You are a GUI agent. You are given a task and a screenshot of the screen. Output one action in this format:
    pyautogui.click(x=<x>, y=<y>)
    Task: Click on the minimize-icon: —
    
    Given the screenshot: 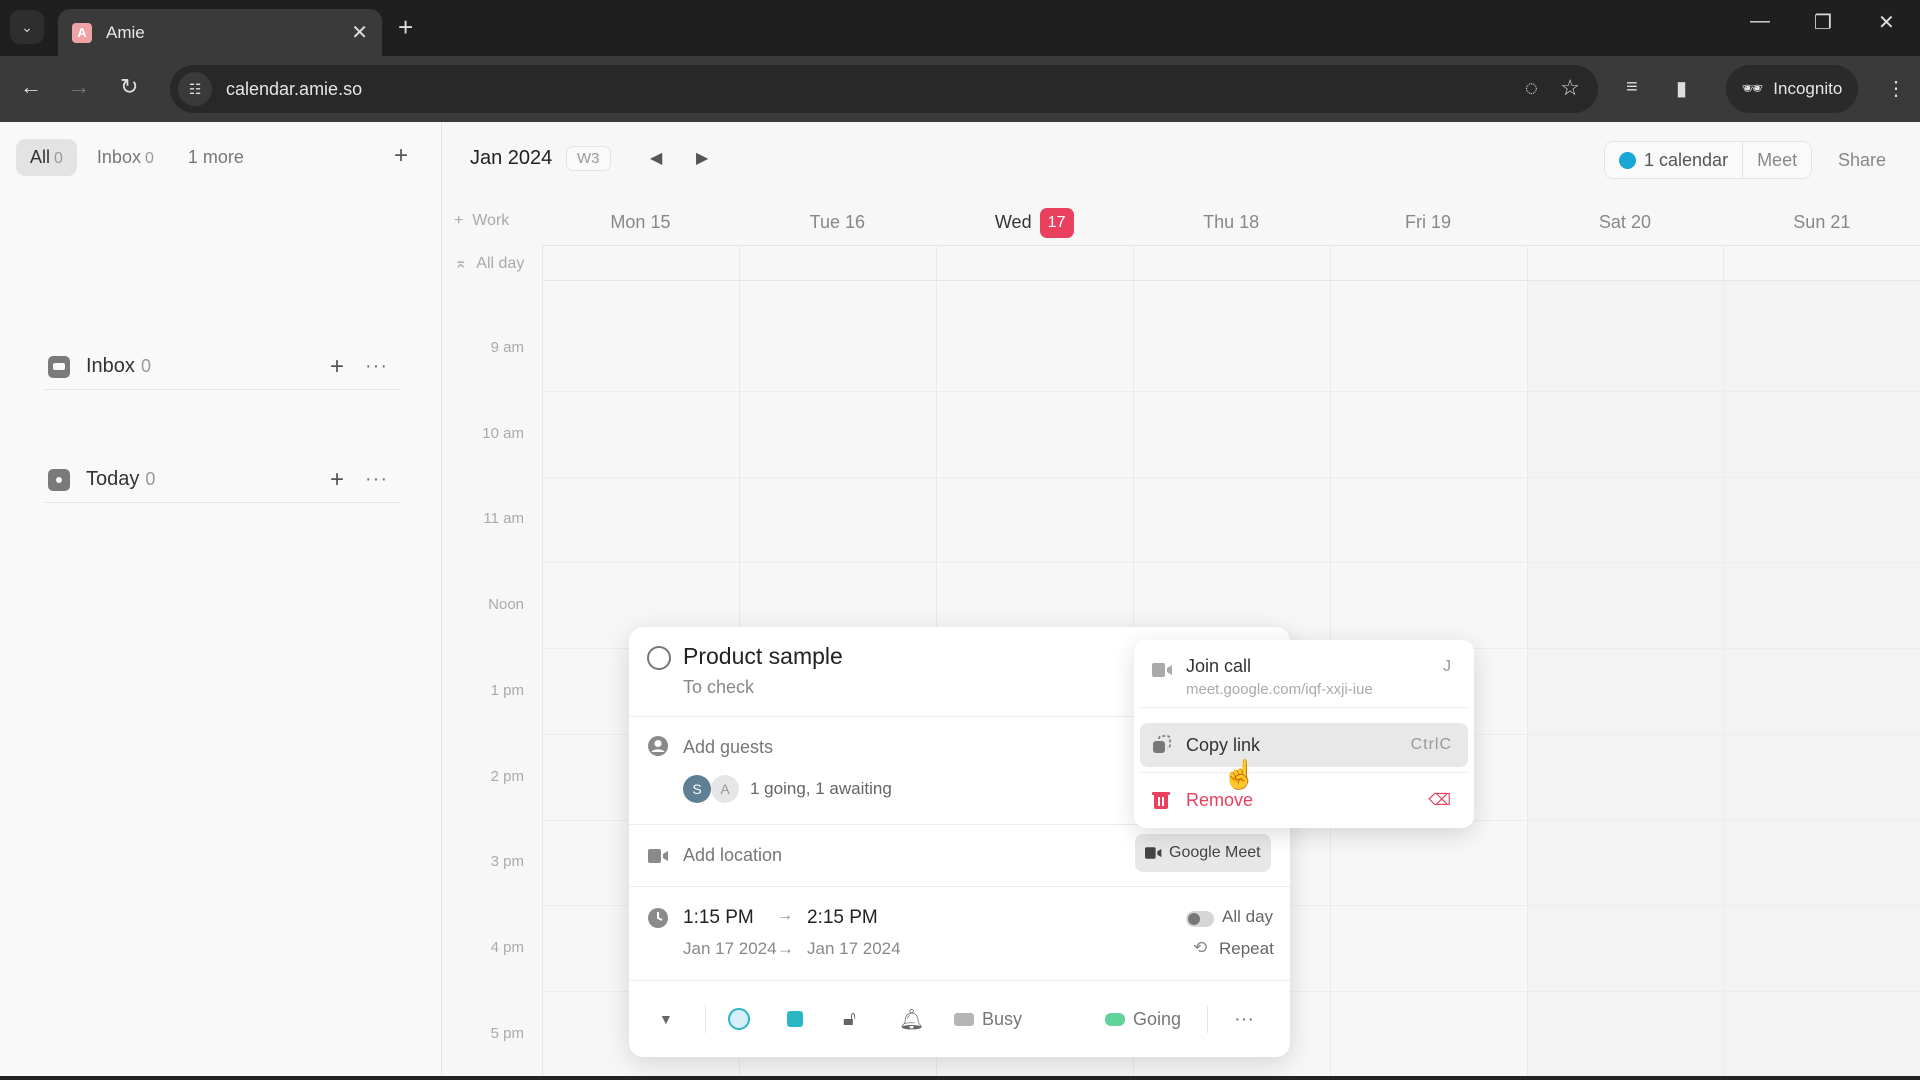 What is the action you would take?
    pyautogui.click(x=1760, y=21)
    